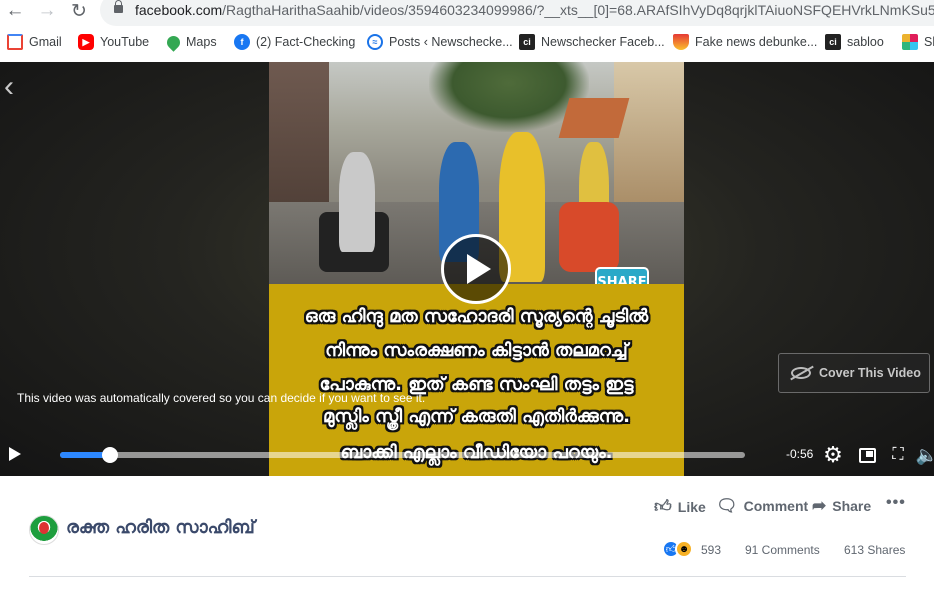 This screenshot has height=593, width=934. I want to click on cover-video-button: Cover This Video, so click(854, 373).